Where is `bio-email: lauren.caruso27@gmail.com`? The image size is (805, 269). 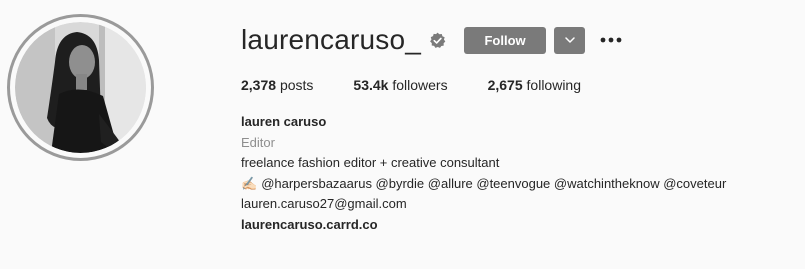 bio-email: lauren.caruso27@gmail.com is located at coordinates (324, 203).